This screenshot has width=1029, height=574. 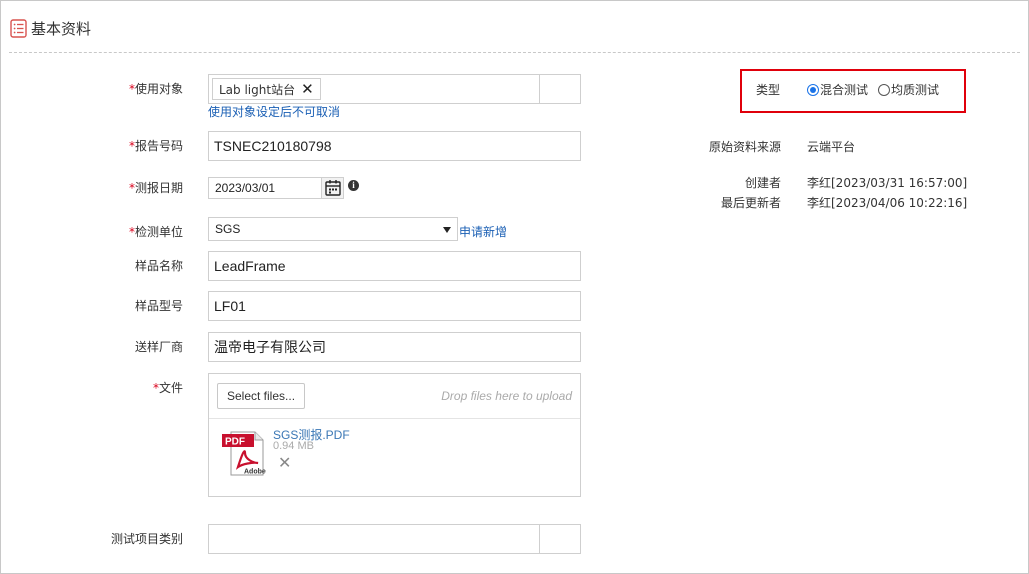 I want to click on creator-label: 创建者, so click(x=762, y=183).